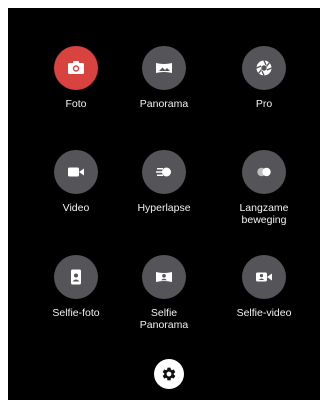  Describe the element at coordinates (76, 277) in the screenshot. I see `selfie-photo-icon` at that location.